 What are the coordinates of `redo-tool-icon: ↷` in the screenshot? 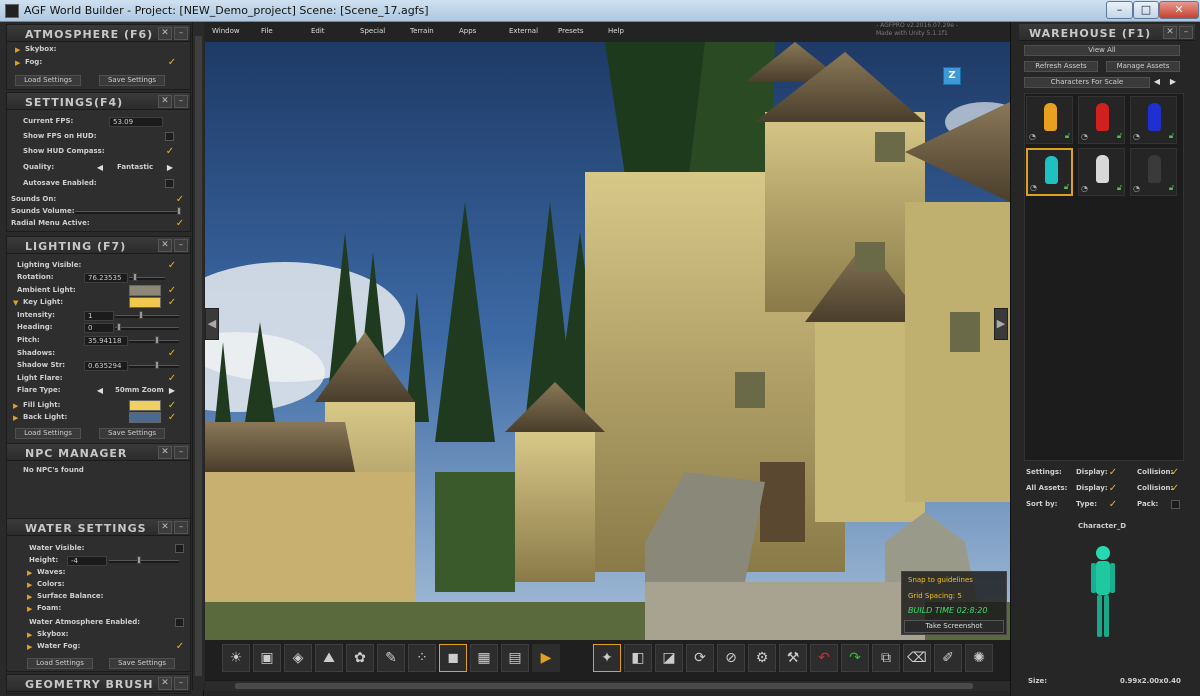 It's located at (855, 658).